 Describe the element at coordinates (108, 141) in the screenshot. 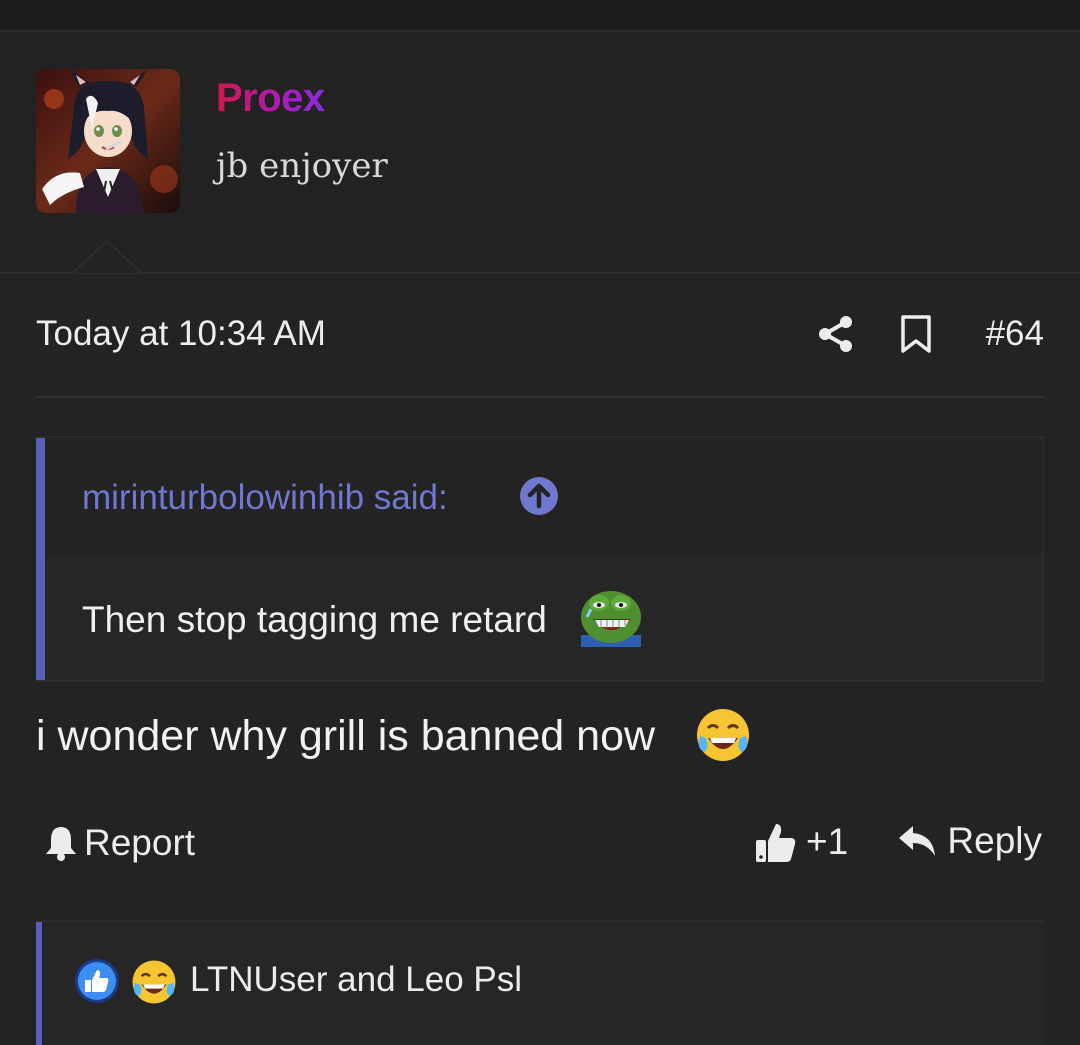

I see `avatar` at that location.